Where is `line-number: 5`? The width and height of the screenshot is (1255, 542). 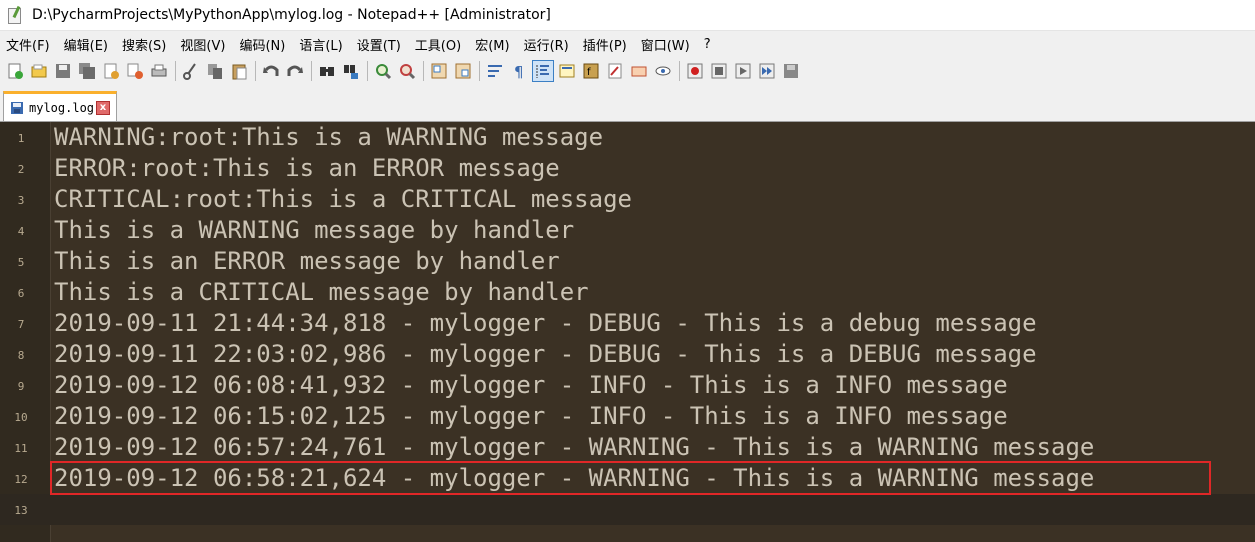
line-number: 5 is located at coordinates (21, 262).